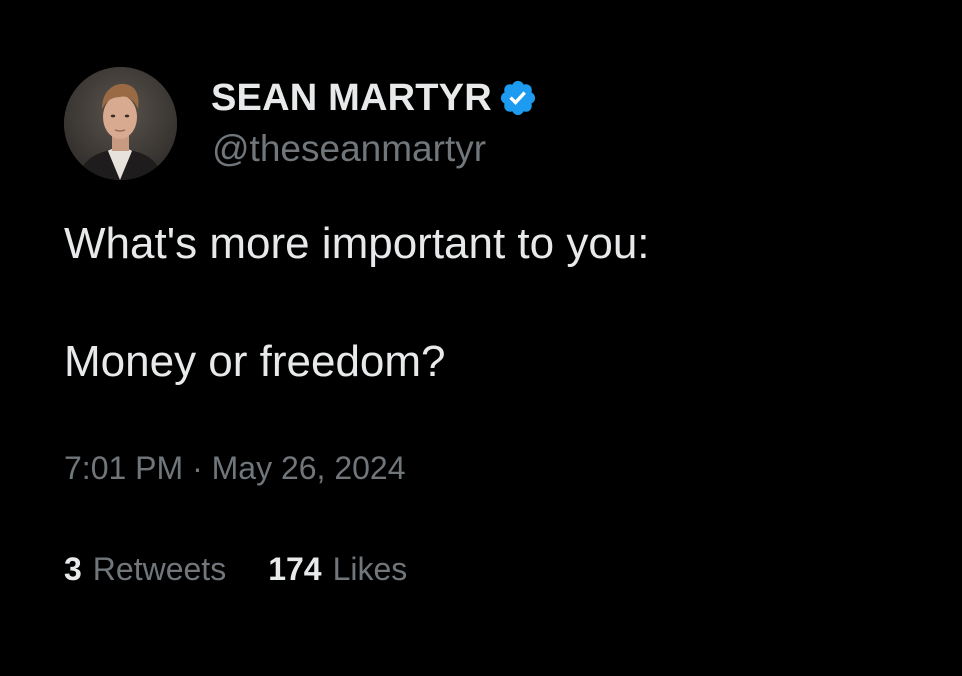  What do you see at coordinates (295, 569) in the screenshot?
I see `likes-count: 174` at bounding box center [295, 569].